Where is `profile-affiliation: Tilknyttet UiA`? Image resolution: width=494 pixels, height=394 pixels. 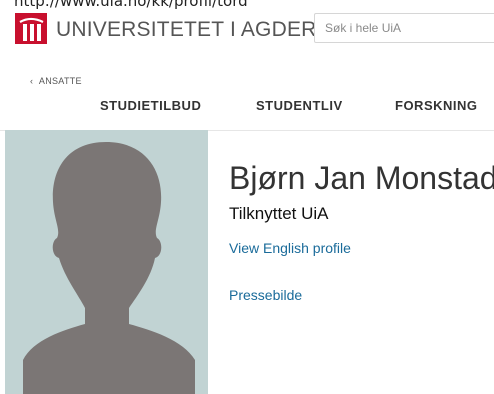 profile-affiliation: Tilknyttet UiA is located at coordinates (279, 213).